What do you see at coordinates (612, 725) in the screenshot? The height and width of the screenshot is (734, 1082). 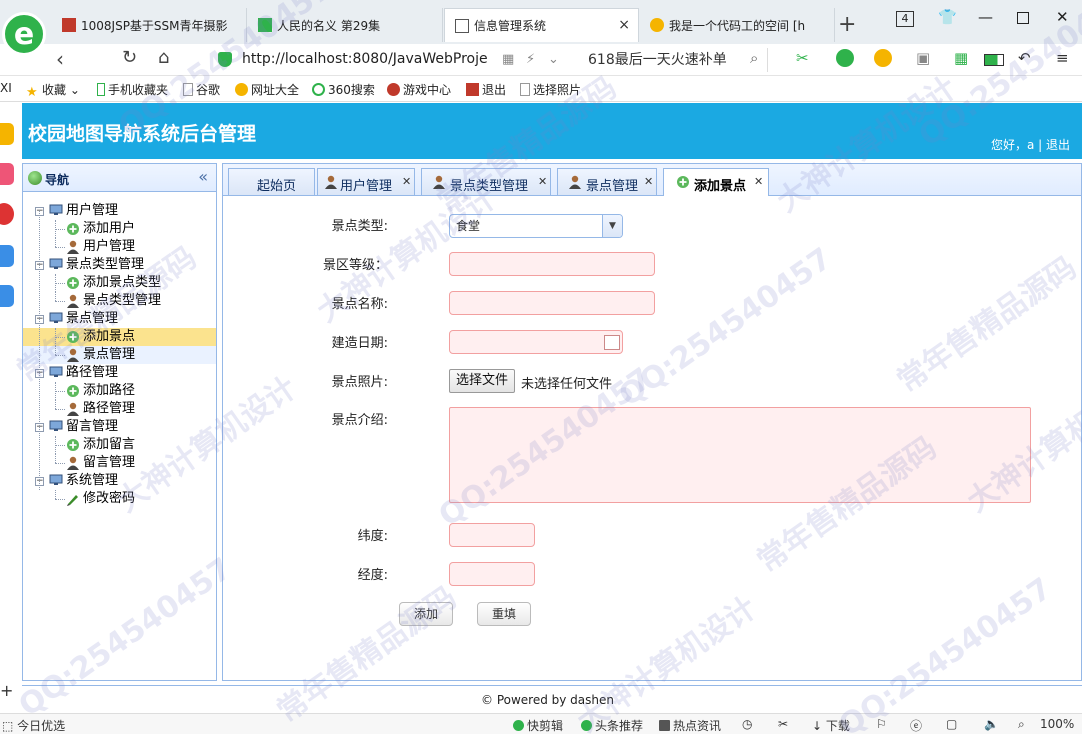 I see `status-item-headline: 头条推荐` at bounding box center [612, 725].